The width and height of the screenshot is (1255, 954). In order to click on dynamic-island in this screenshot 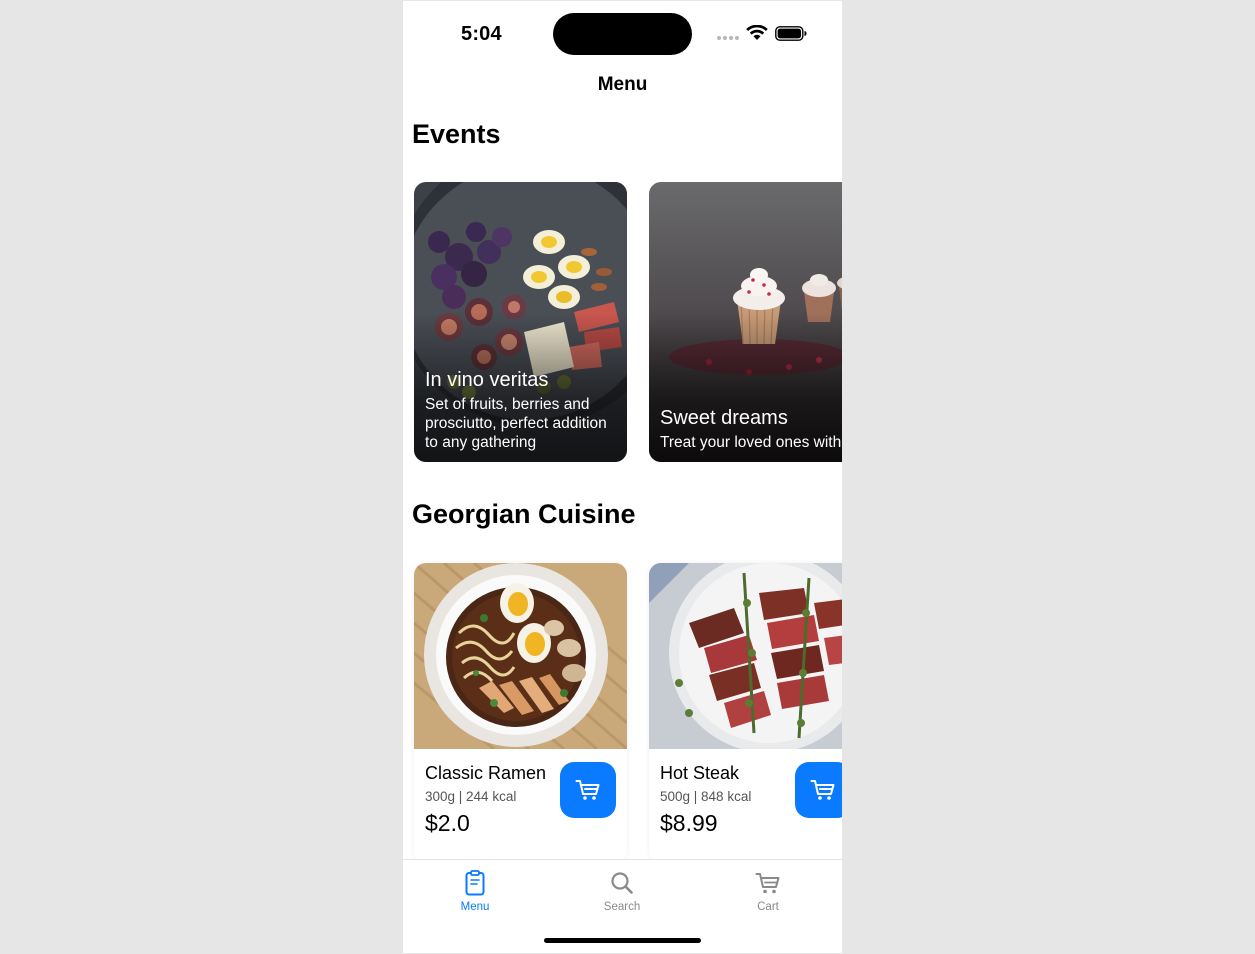, I will do `click(622, 34)`.